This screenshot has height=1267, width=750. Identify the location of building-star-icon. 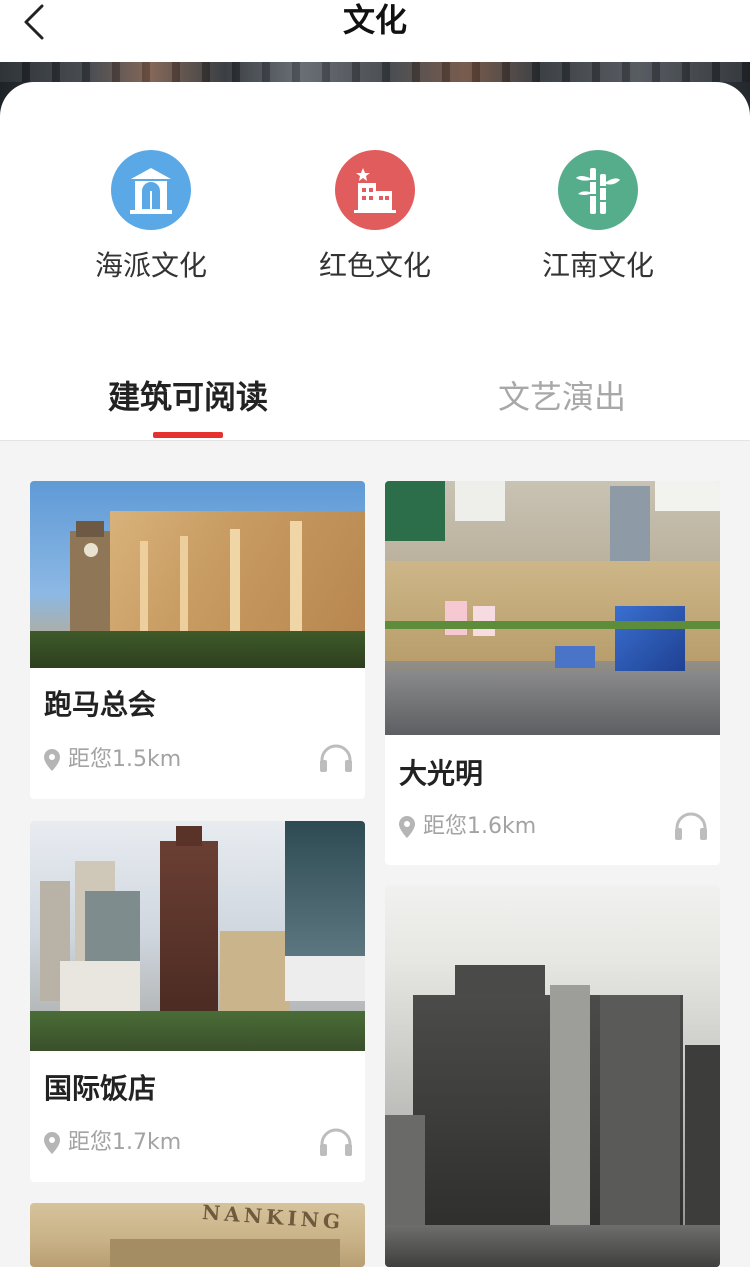
(375, 190).